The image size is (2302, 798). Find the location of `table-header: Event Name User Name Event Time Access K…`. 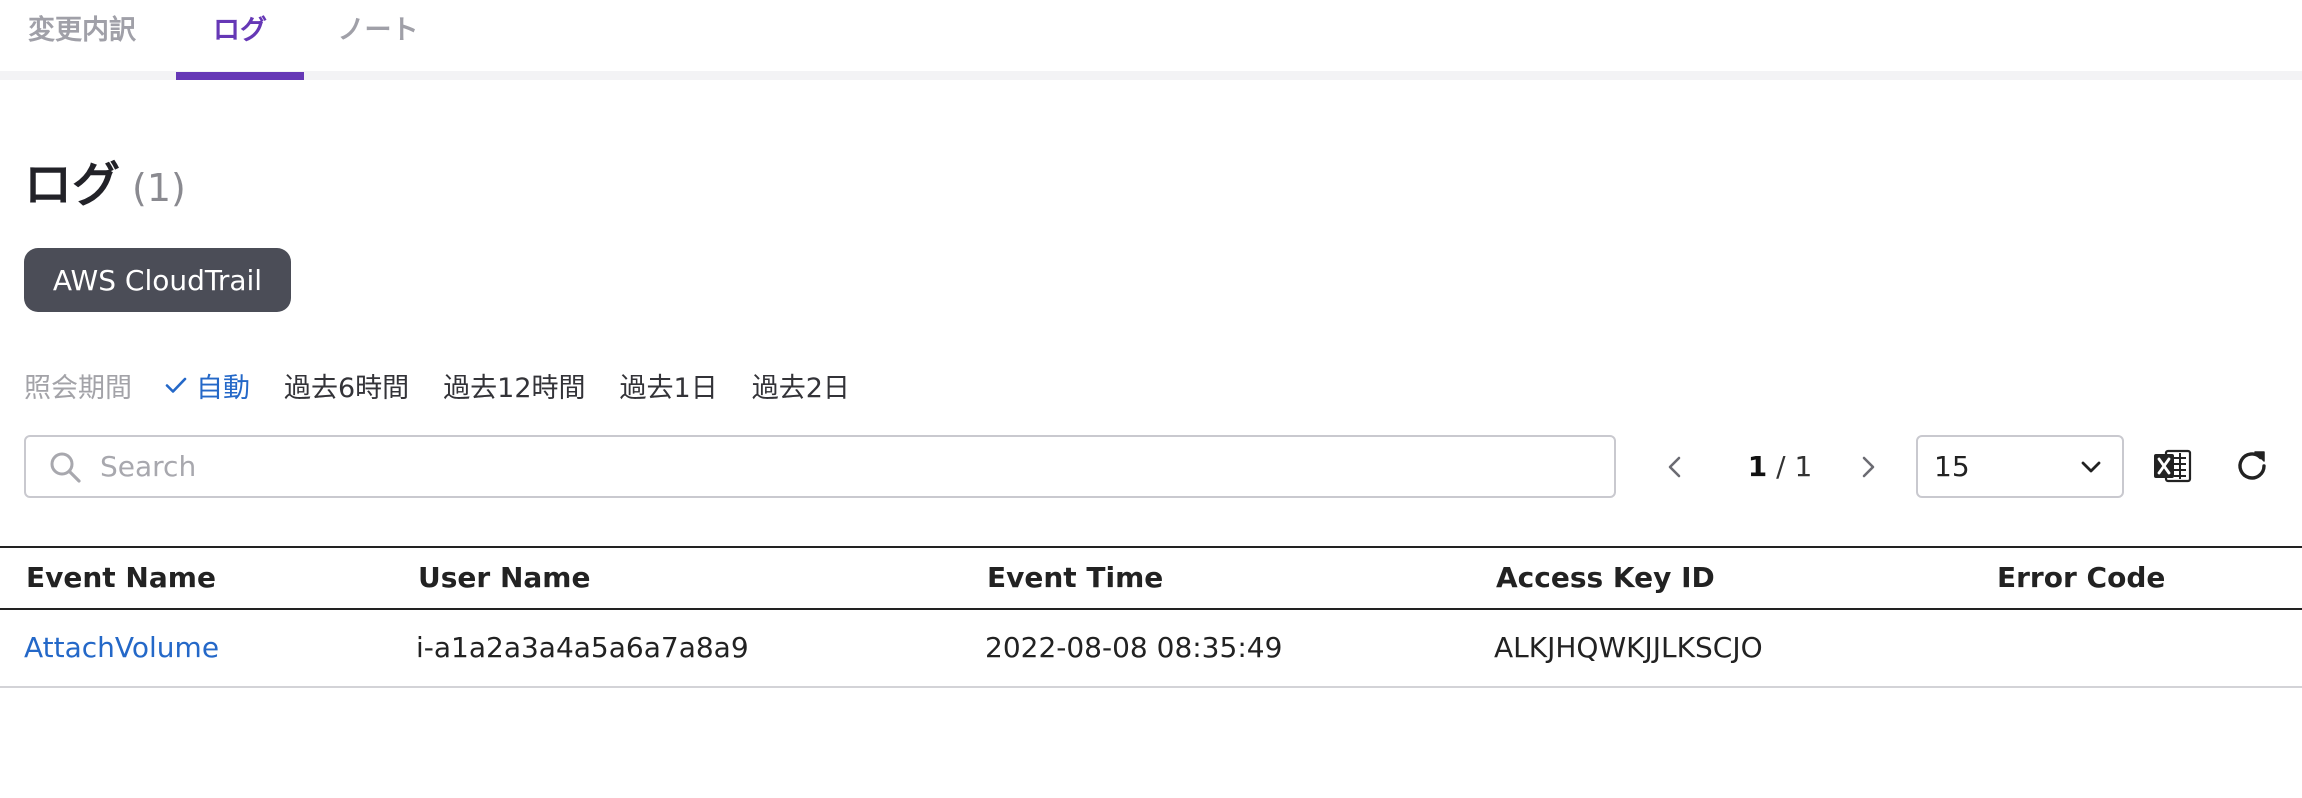

table-header: Event Name User Name Event Time Access K… is located at coordinates (1151, 578).